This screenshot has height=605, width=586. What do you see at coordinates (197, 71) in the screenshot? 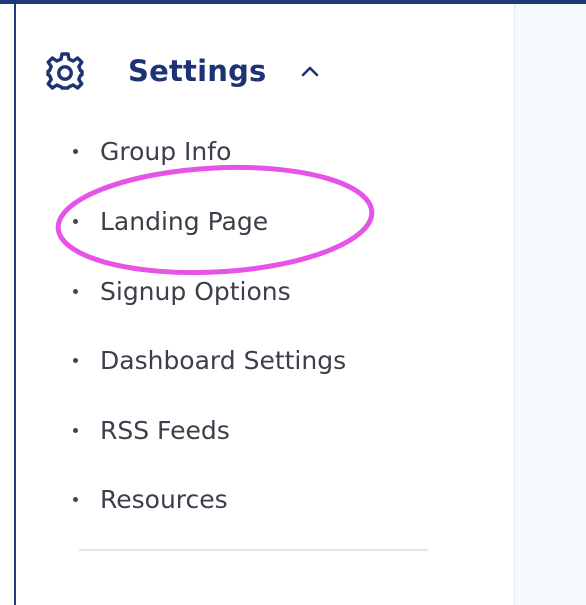
I see `settings-section-title: Settings` at bounding box center [197, 71].